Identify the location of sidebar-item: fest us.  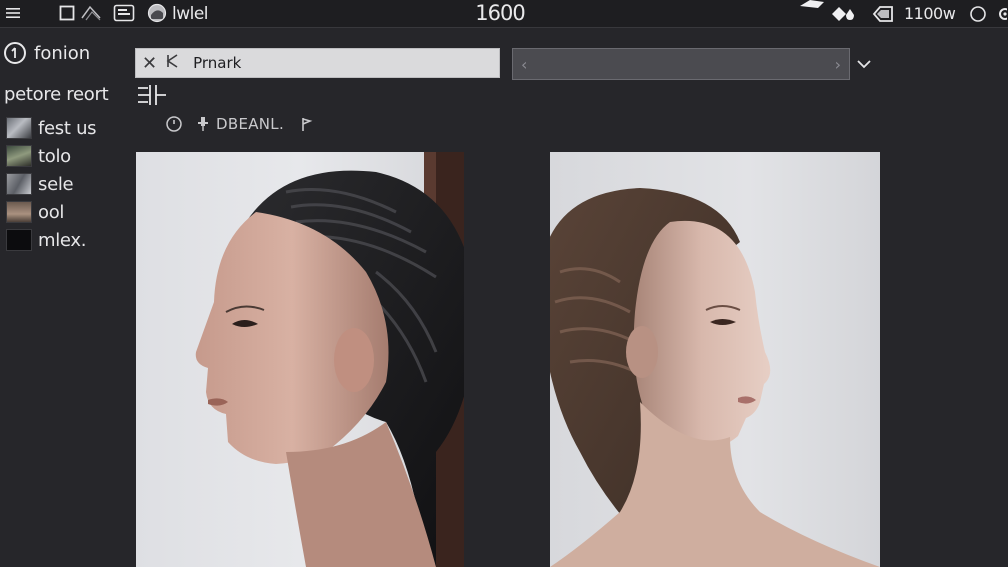
(65, 128).